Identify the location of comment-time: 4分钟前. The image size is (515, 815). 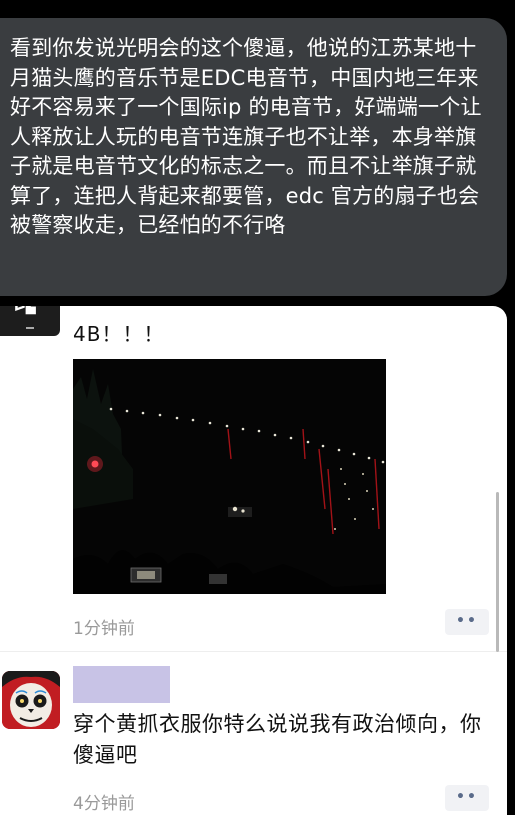
(104, 804).